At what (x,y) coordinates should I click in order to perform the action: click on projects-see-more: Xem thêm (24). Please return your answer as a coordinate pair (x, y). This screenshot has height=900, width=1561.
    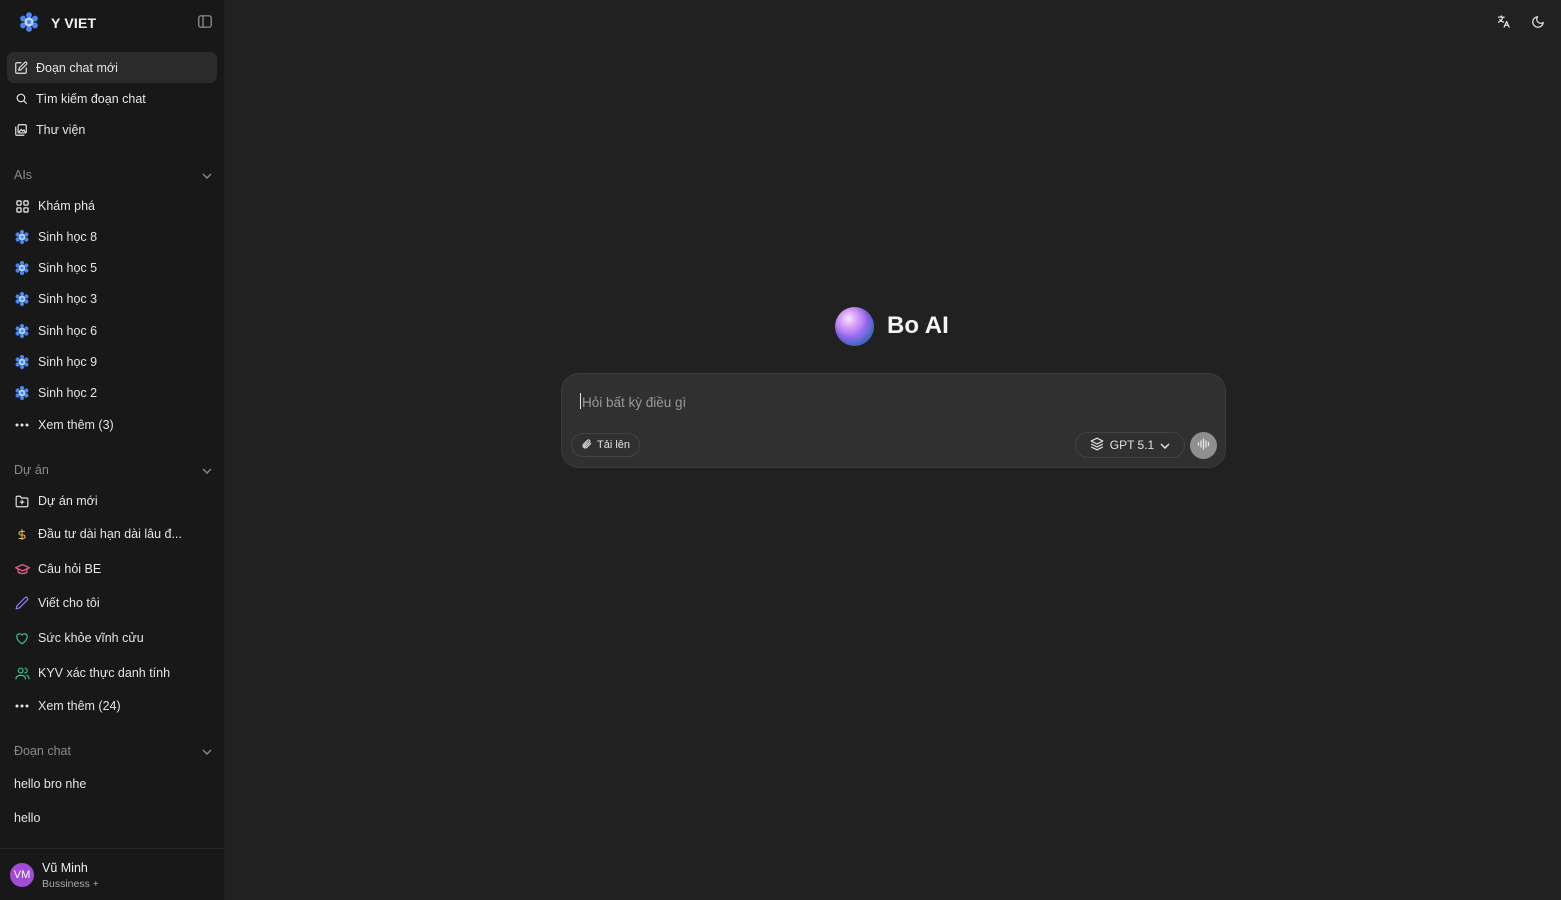
    Looking at the image, I should click on (114, 706).